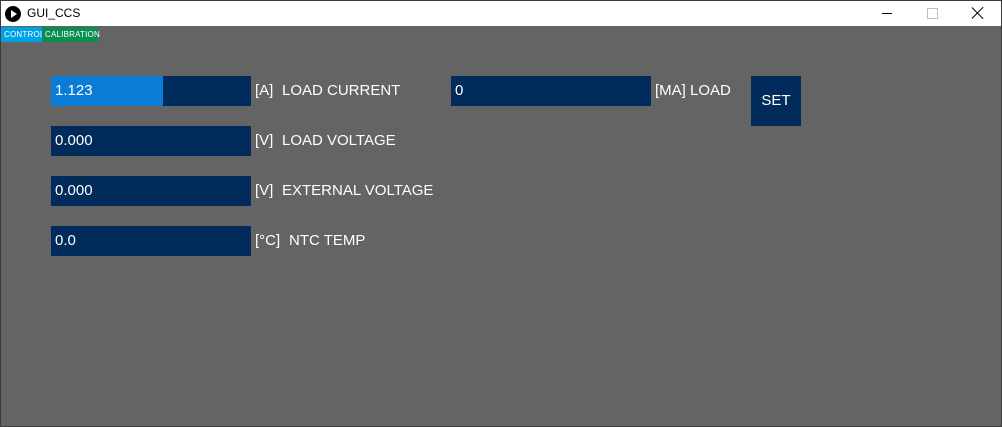 This screenshot has height=427, width=1002. Describe the element at coordinates (151, 191) in the screenshot. I see `external-voltage-field: 0.000` at that location.